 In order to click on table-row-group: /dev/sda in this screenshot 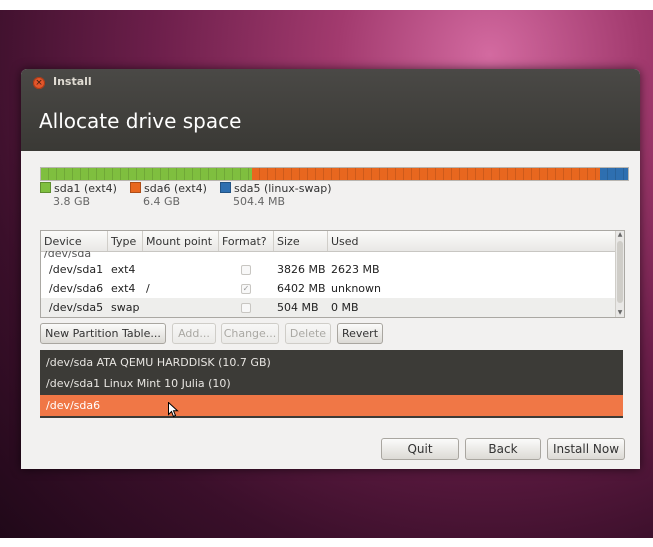, I will do `click(328, 255)`.